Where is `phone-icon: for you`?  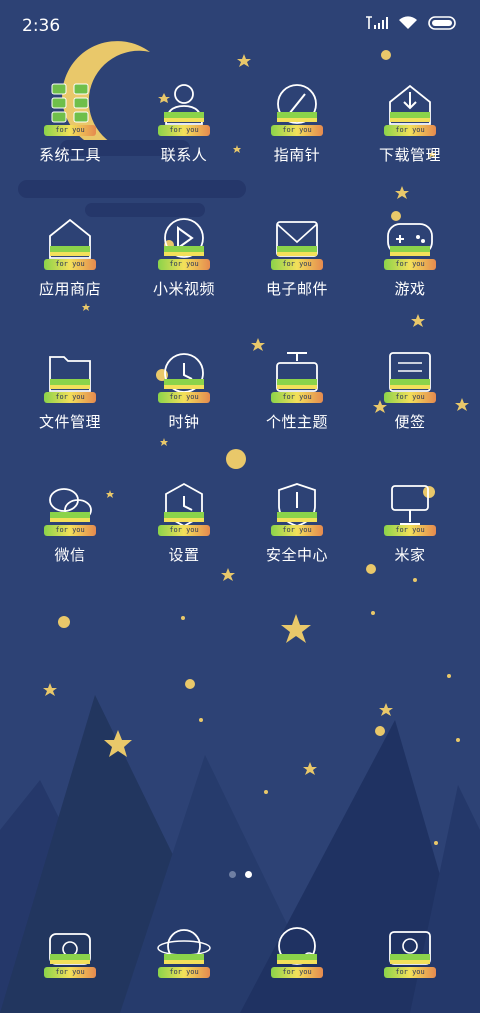 phone-icon: for you is located at coordinates (70, 949).